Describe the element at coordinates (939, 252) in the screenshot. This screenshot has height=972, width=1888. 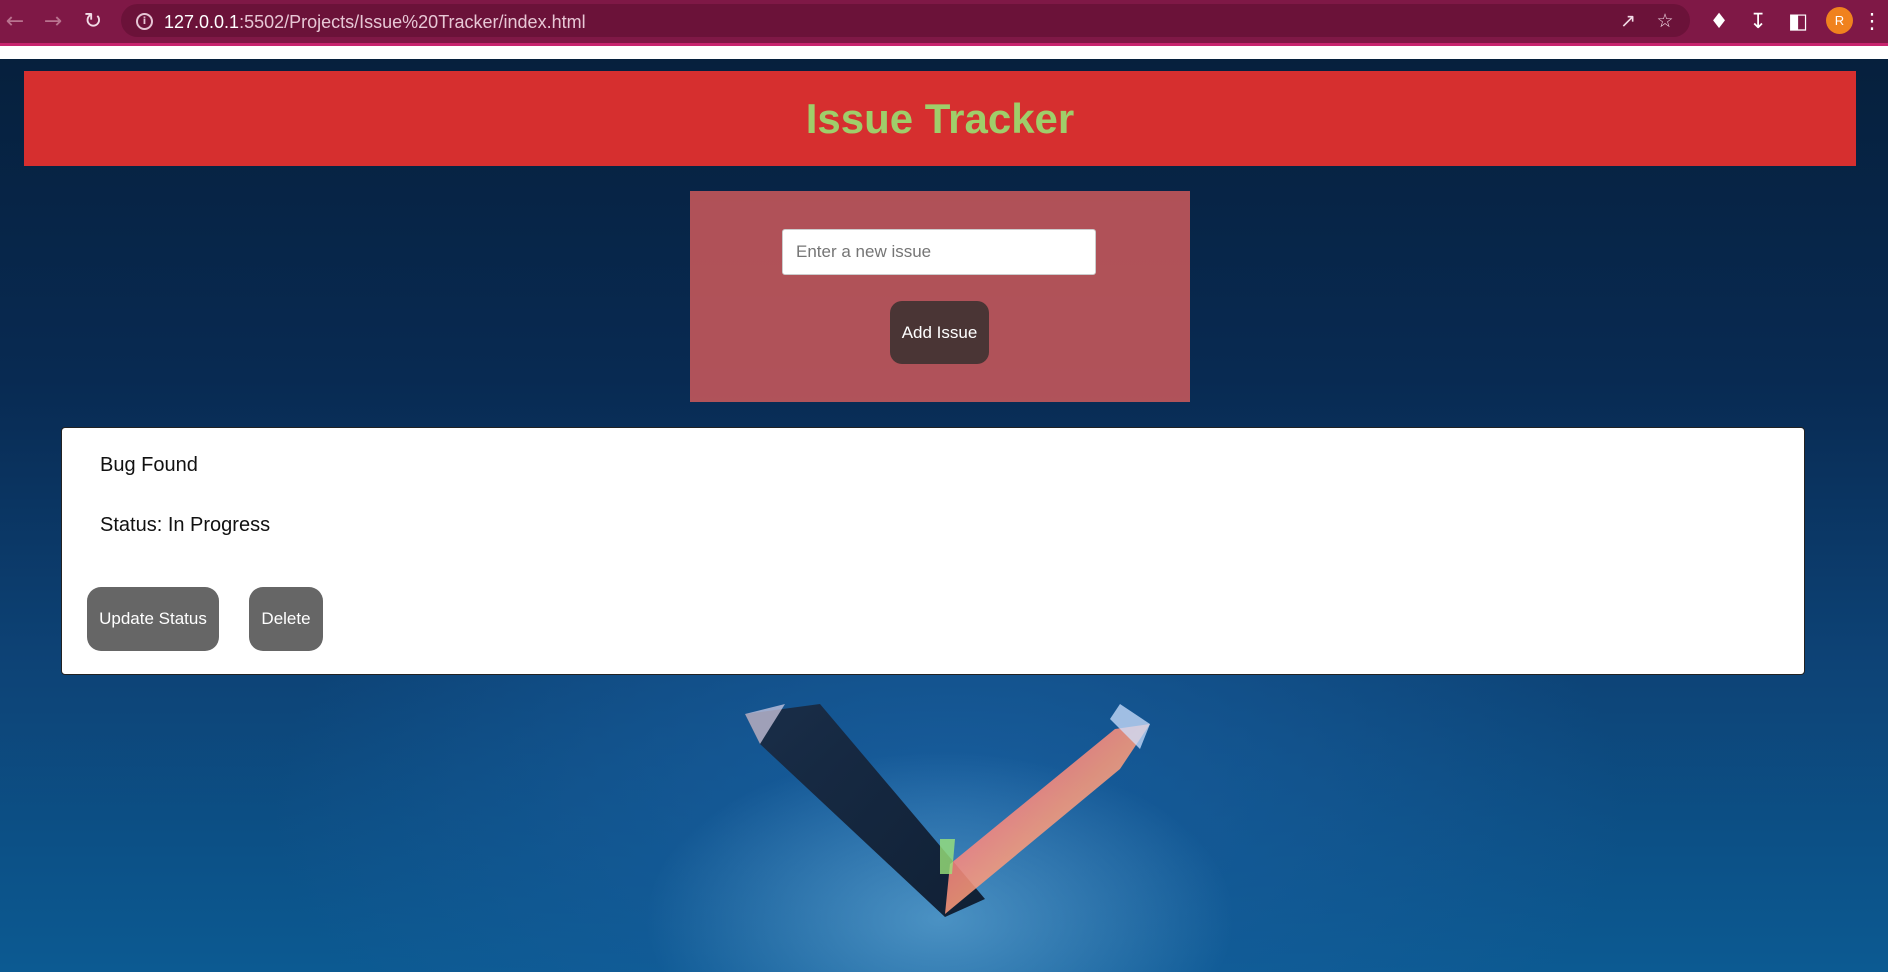
I see `new-issue-input` at that location.